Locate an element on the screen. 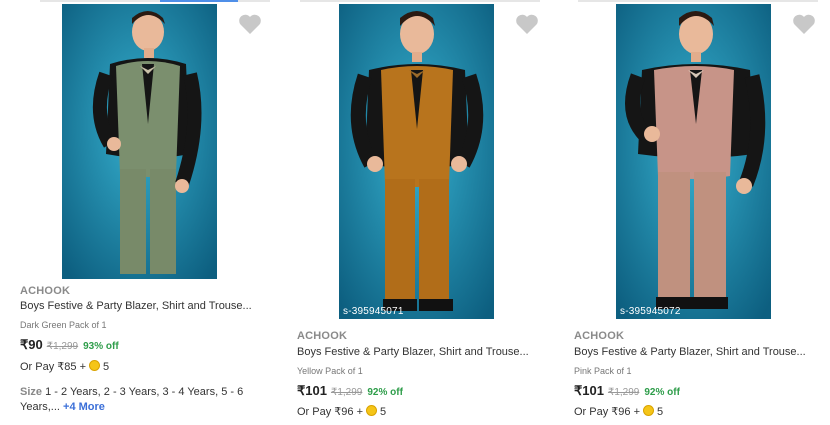 The image size is (830, 425). coin-pay-row: Or Pay ₹85 + 5 is located at coordinates (64, 366).